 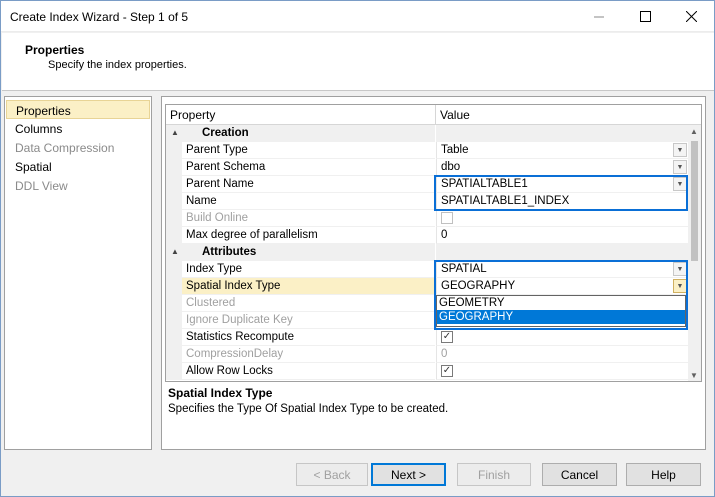 I want to click on property-name: Clustered, so click(x=308, y=303).